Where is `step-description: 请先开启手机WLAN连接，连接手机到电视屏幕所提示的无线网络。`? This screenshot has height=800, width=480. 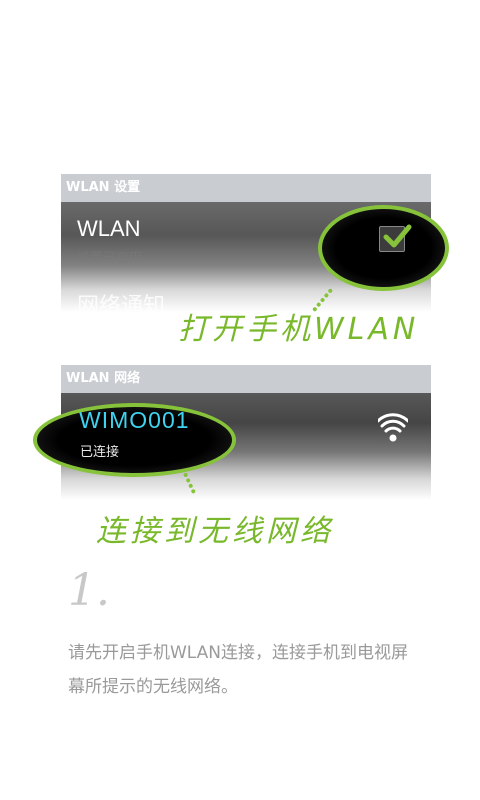
step-description: 请先开启手机WLAN连接，连接手机到电视屏幕所提示的无线网络。 is located at coordinates (238, 670).